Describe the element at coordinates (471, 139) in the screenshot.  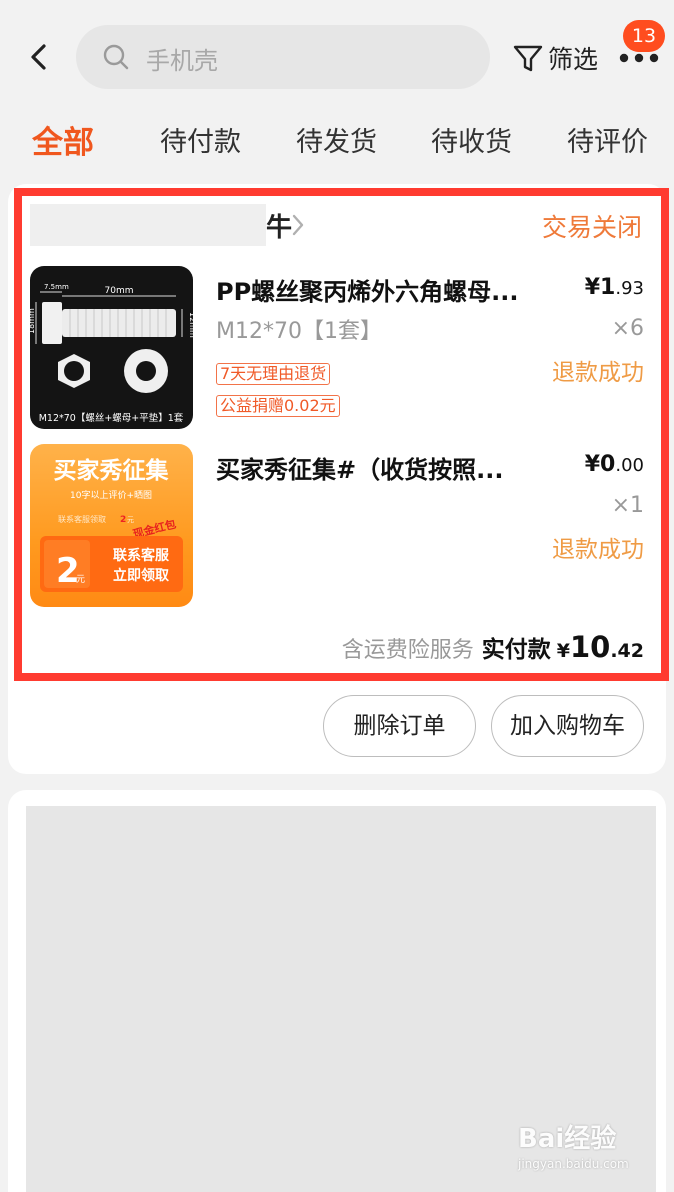
I see `tab-pending-receipt: 待收货` at that location.